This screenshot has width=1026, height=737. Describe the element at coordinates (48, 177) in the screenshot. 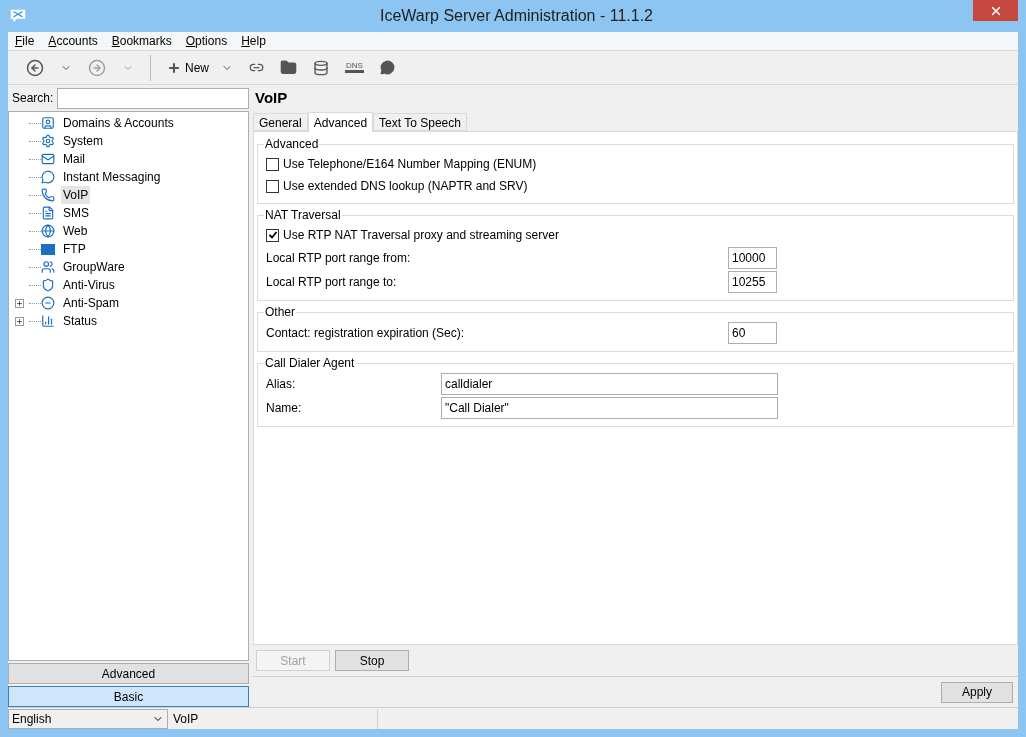

I see `speech-bubble-icon` at that location.